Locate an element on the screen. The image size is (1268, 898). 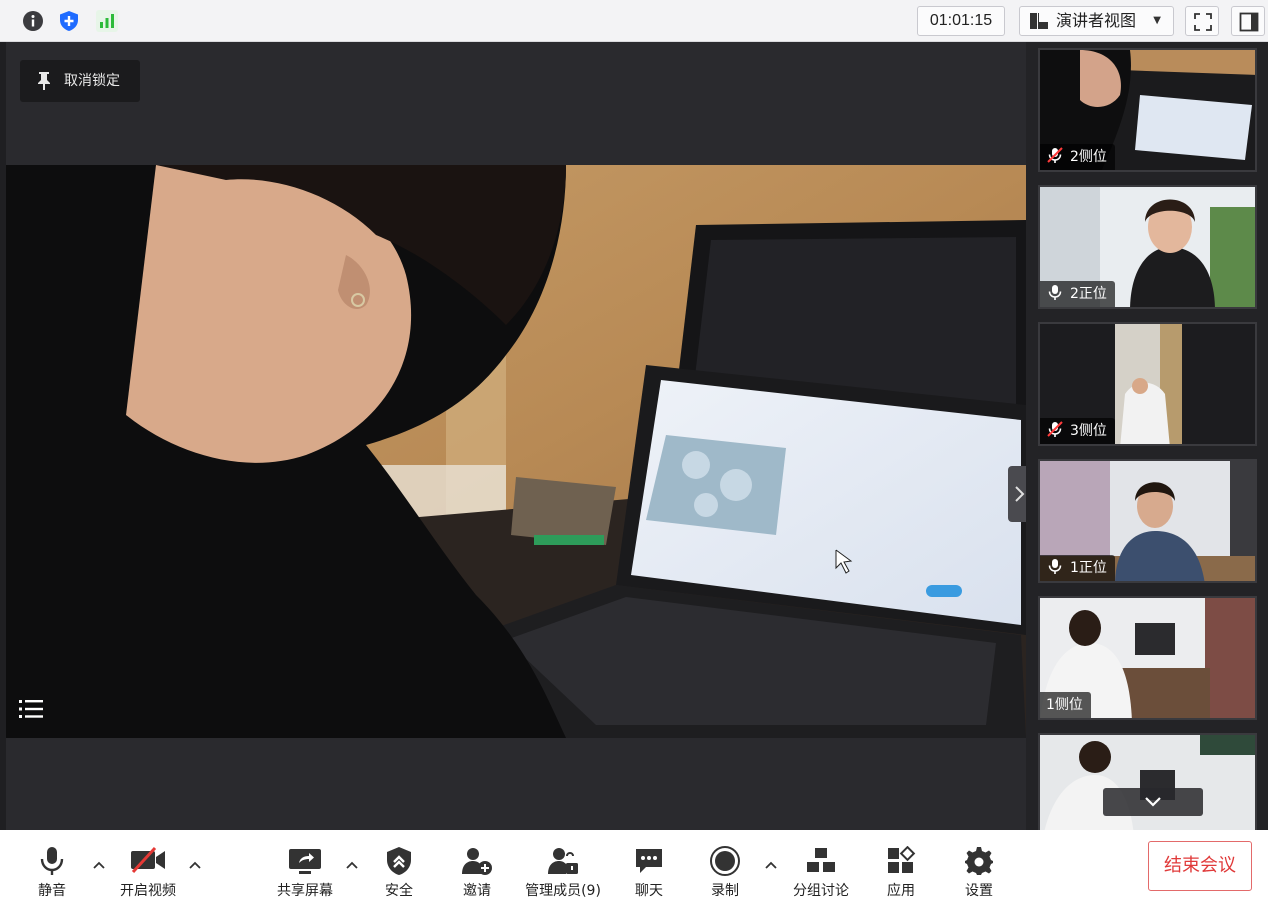
start-video-button: 开启视频 is located at coordinates (148, 870).